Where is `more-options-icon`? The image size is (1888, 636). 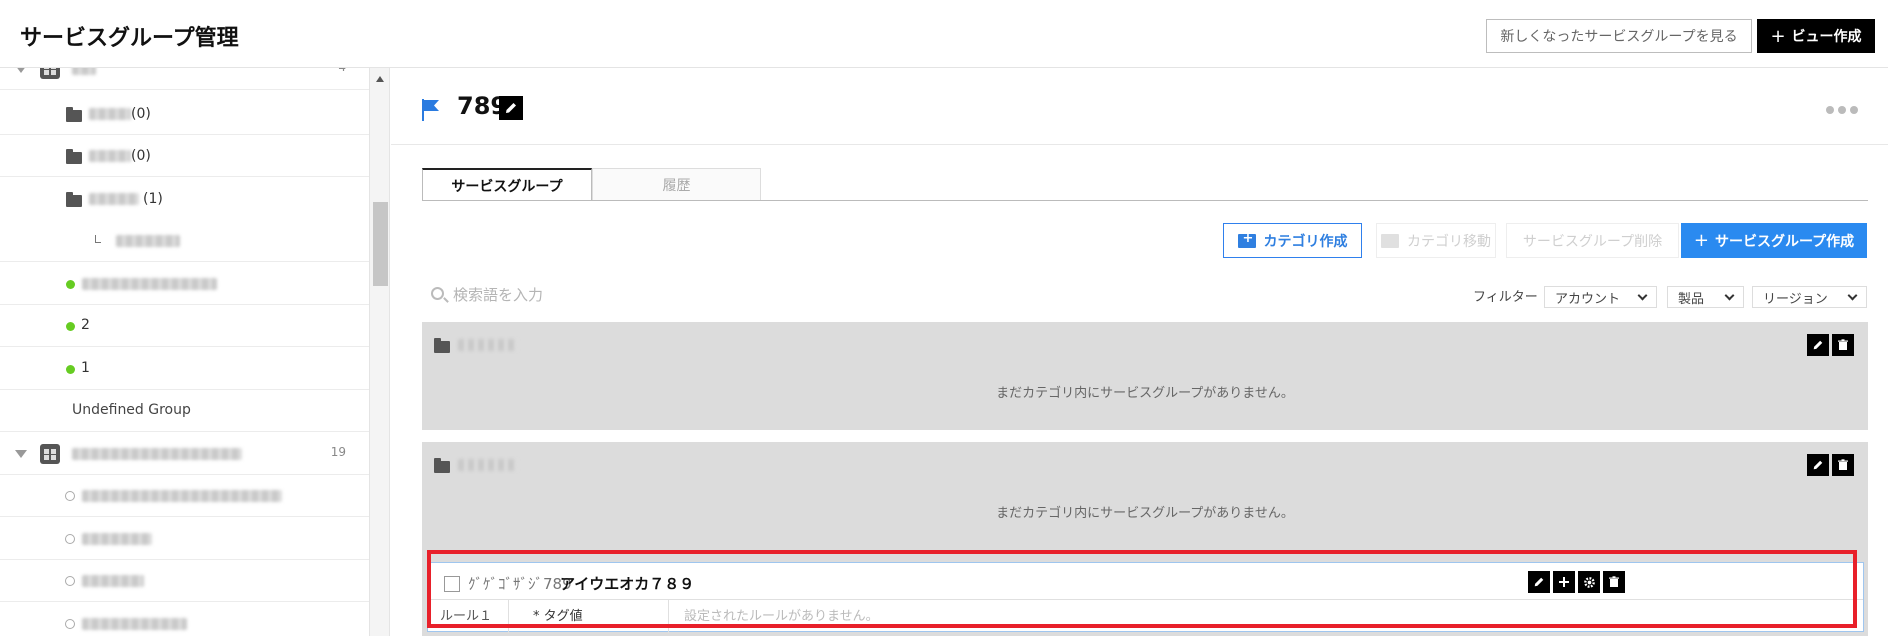
more-options-icon is located at coordinates (1842, 110).